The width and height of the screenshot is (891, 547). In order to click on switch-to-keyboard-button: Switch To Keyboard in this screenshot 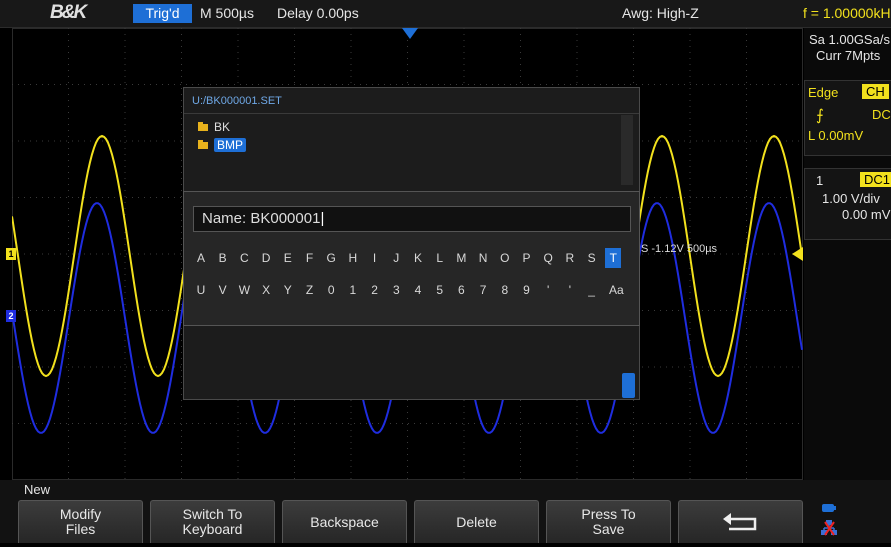, I will do `click(212, 521)`.